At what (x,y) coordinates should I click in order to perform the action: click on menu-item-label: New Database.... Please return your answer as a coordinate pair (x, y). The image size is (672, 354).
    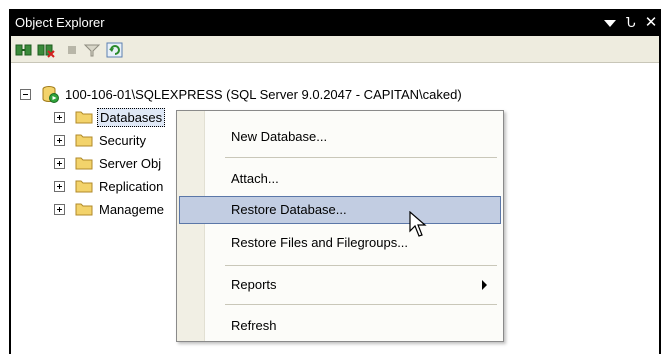
    Looking at the image, I should click on (279, 136).